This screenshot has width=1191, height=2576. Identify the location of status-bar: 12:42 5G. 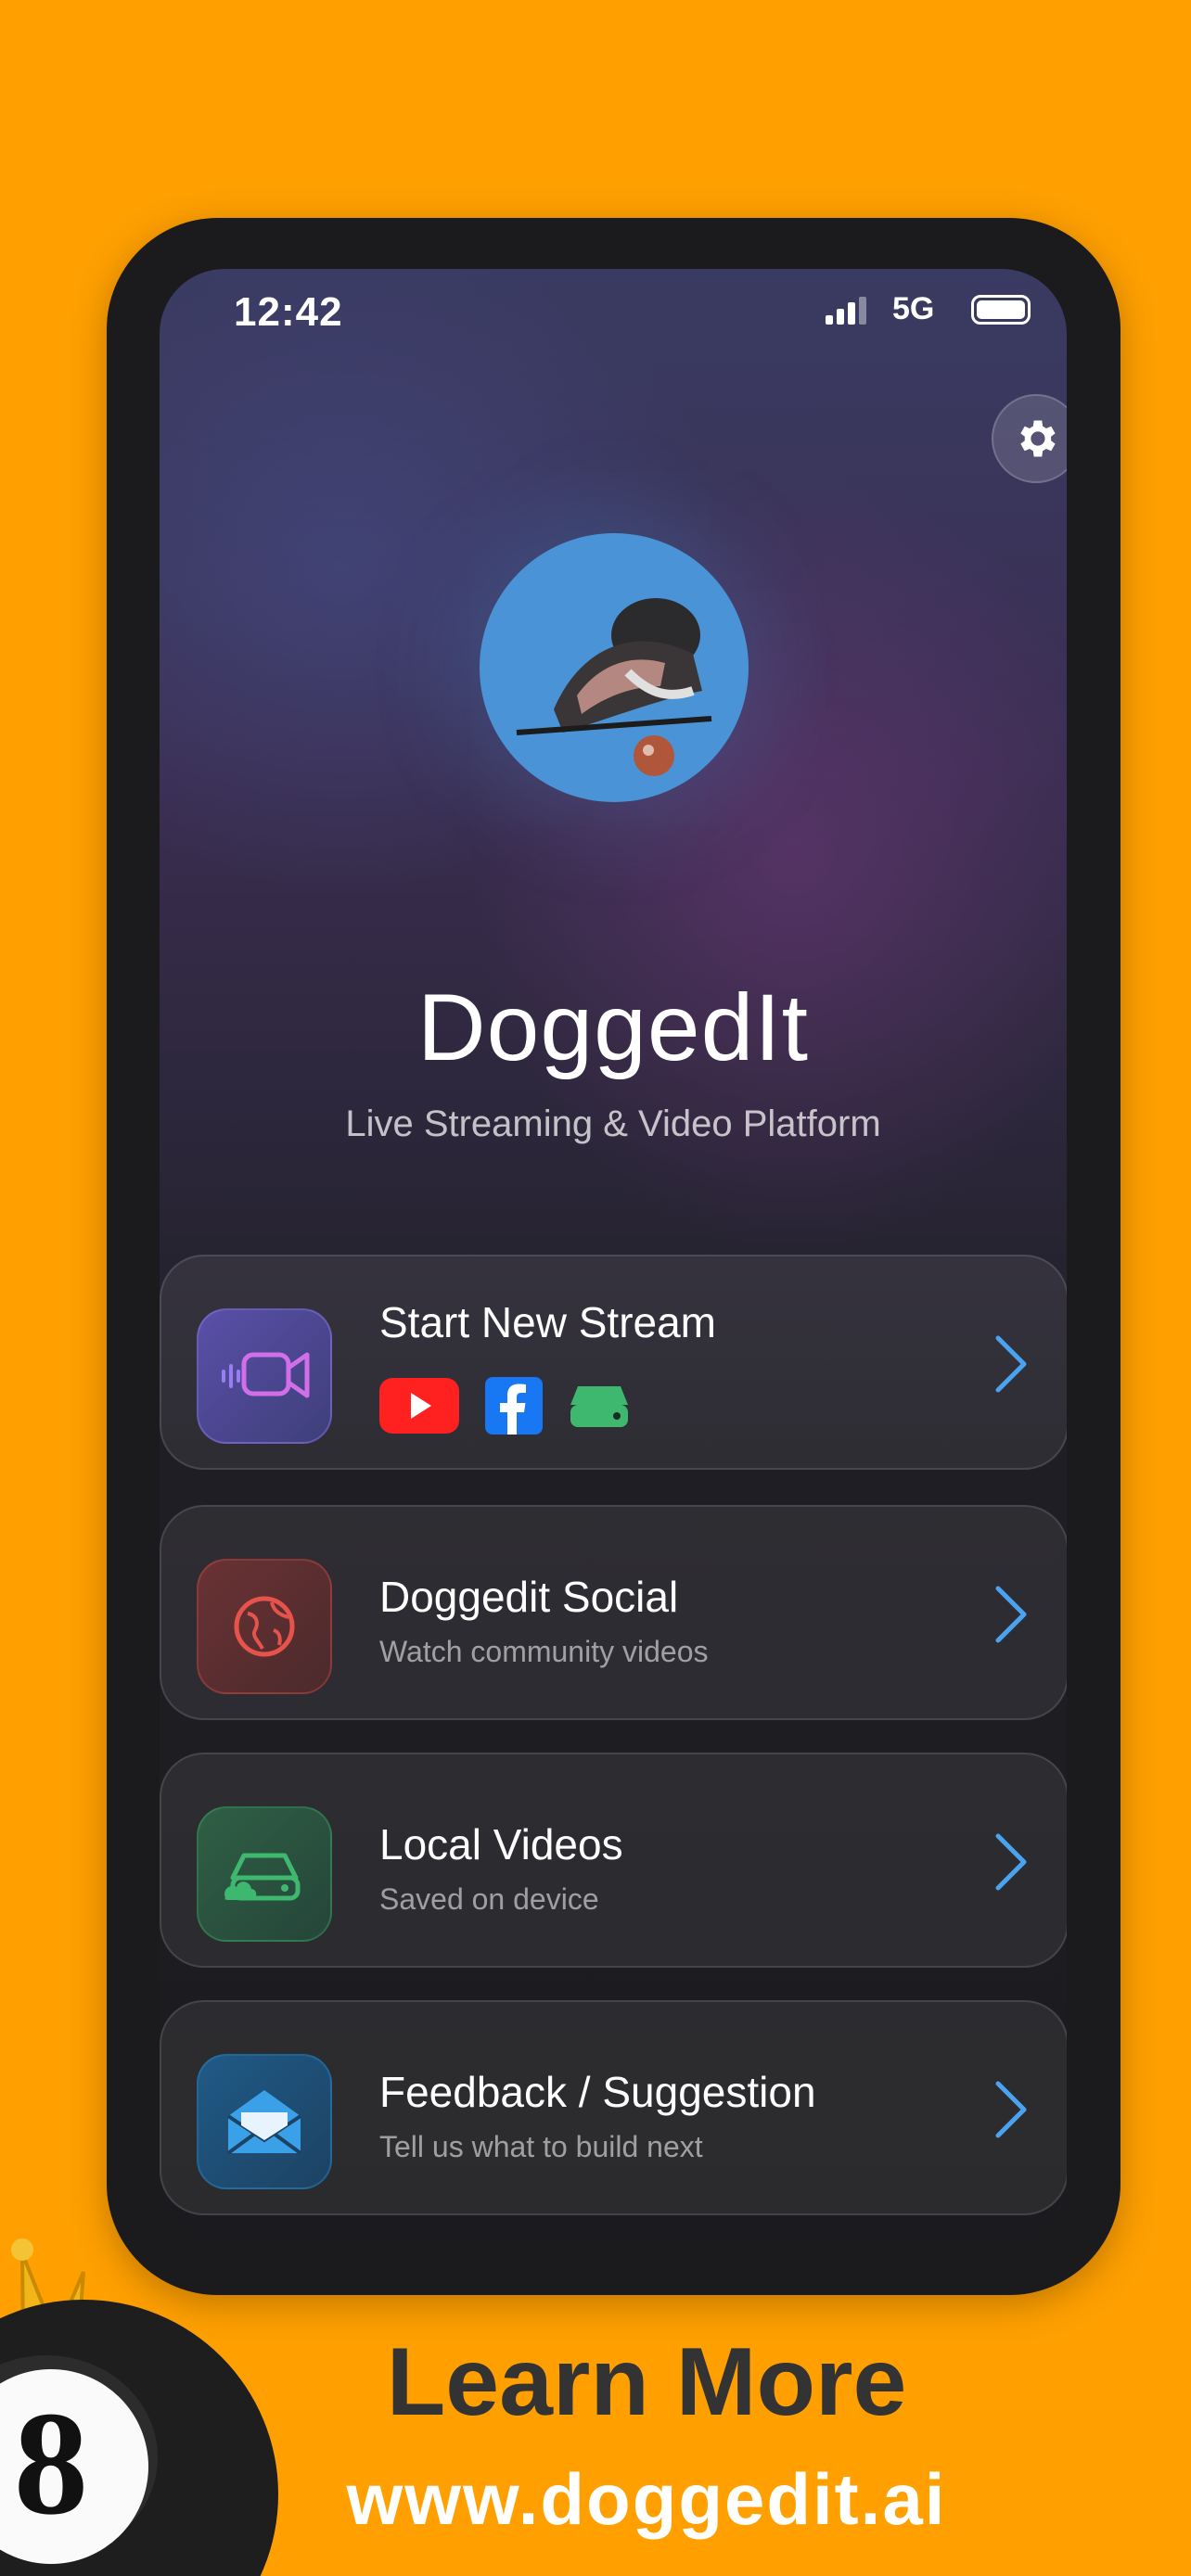
(613, 311).